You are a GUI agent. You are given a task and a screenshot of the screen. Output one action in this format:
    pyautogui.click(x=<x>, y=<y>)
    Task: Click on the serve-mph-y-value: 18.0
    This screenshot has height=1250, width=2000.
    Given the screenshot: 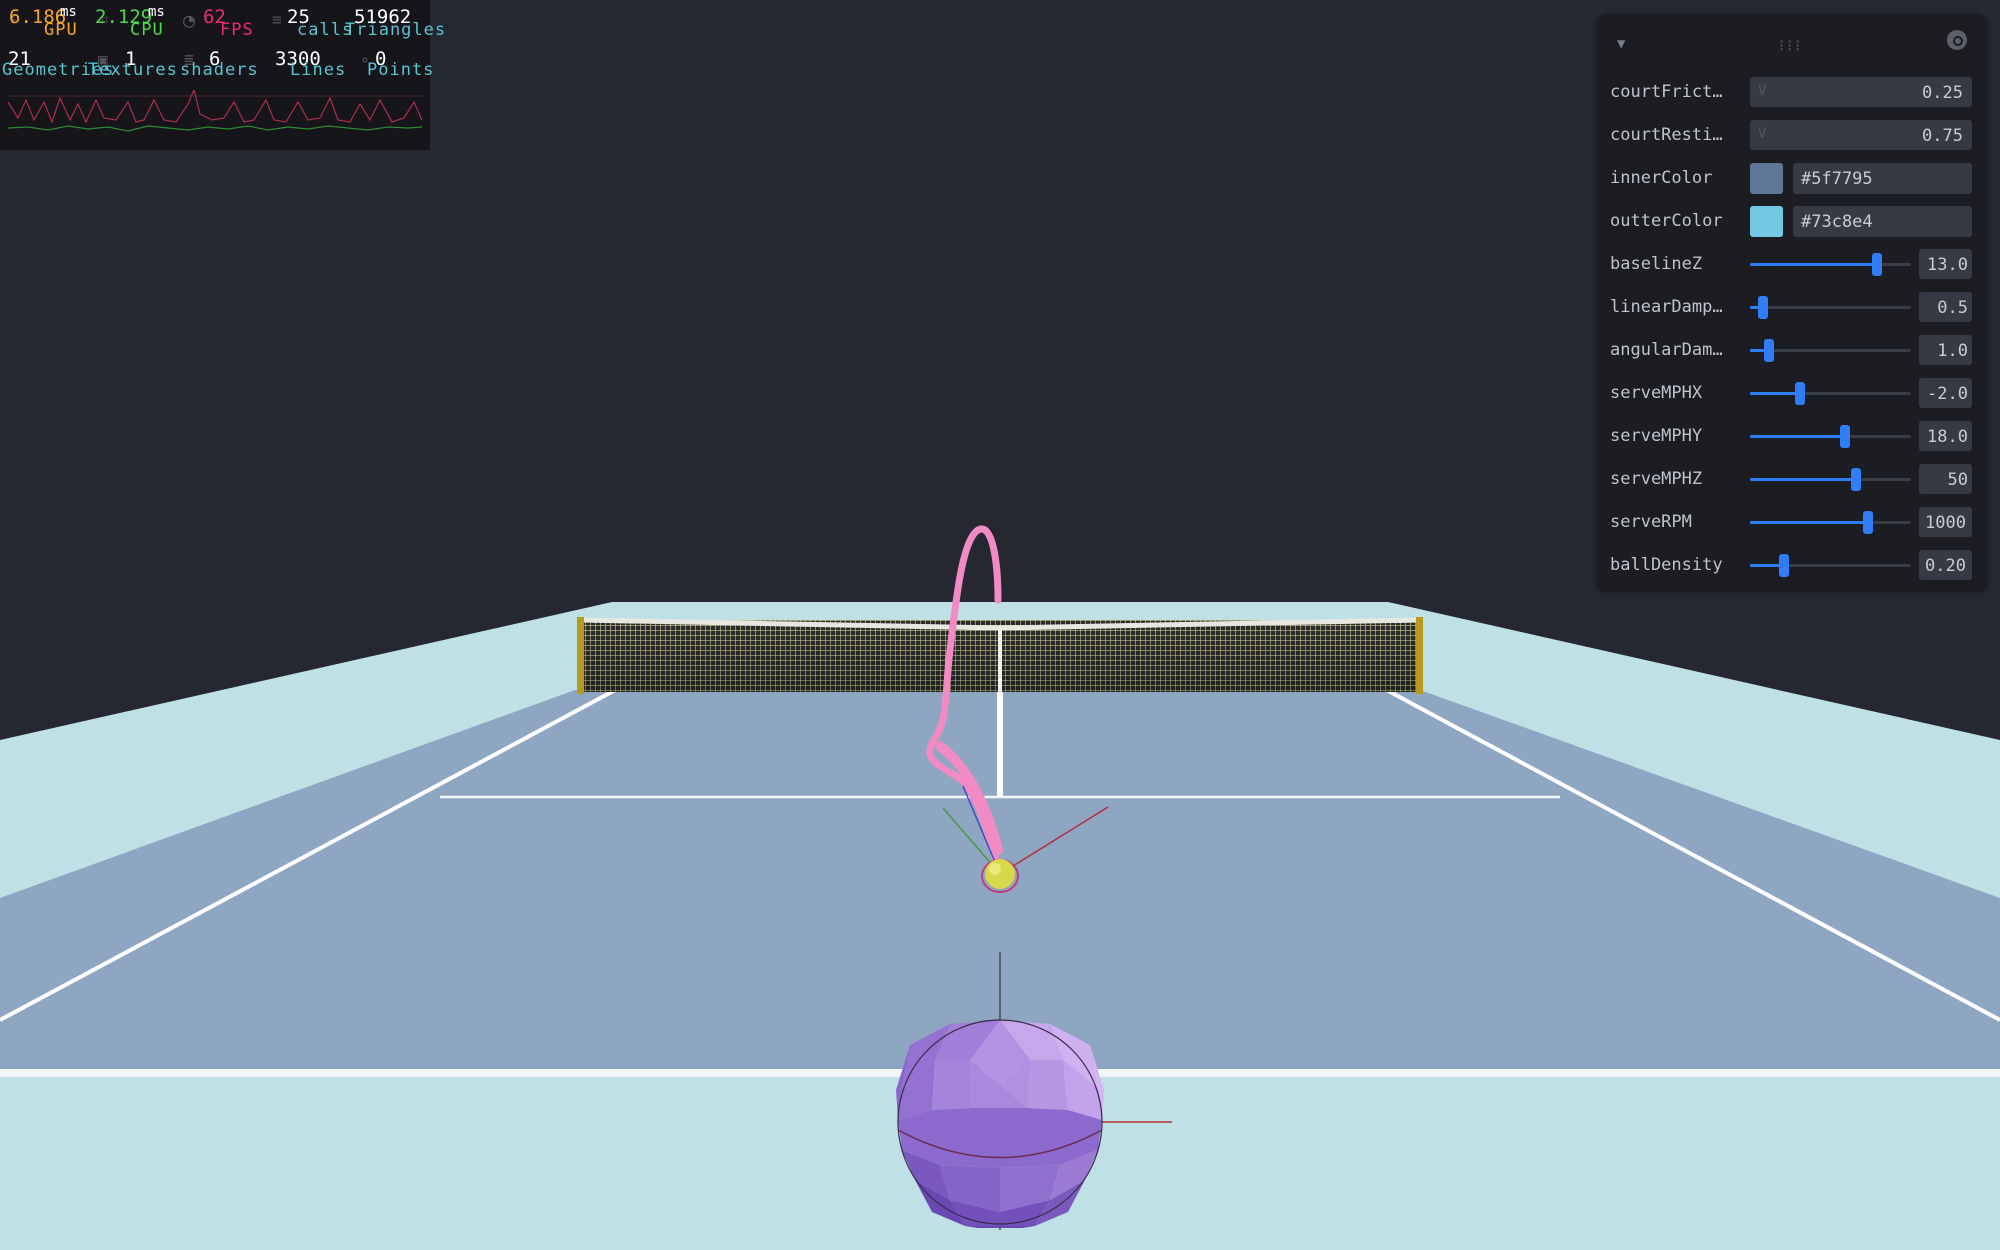 What is the action you would take?
    pyautogui.click(x=1947, y=437)
    